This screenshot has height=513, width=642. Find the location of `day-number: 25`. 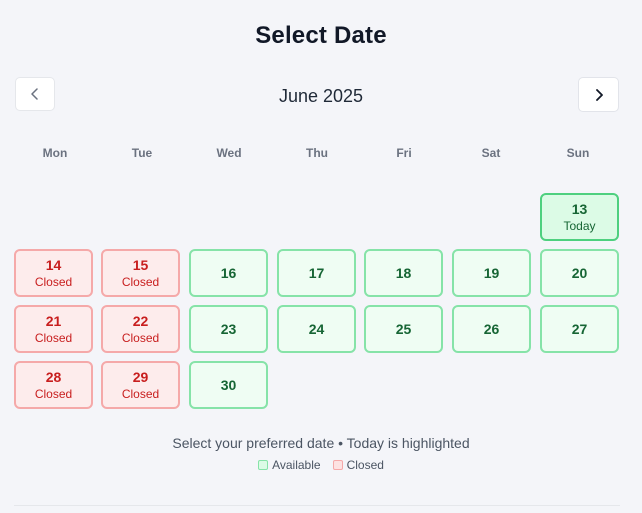

day-number: 25 is located at coordinates (403, 329).